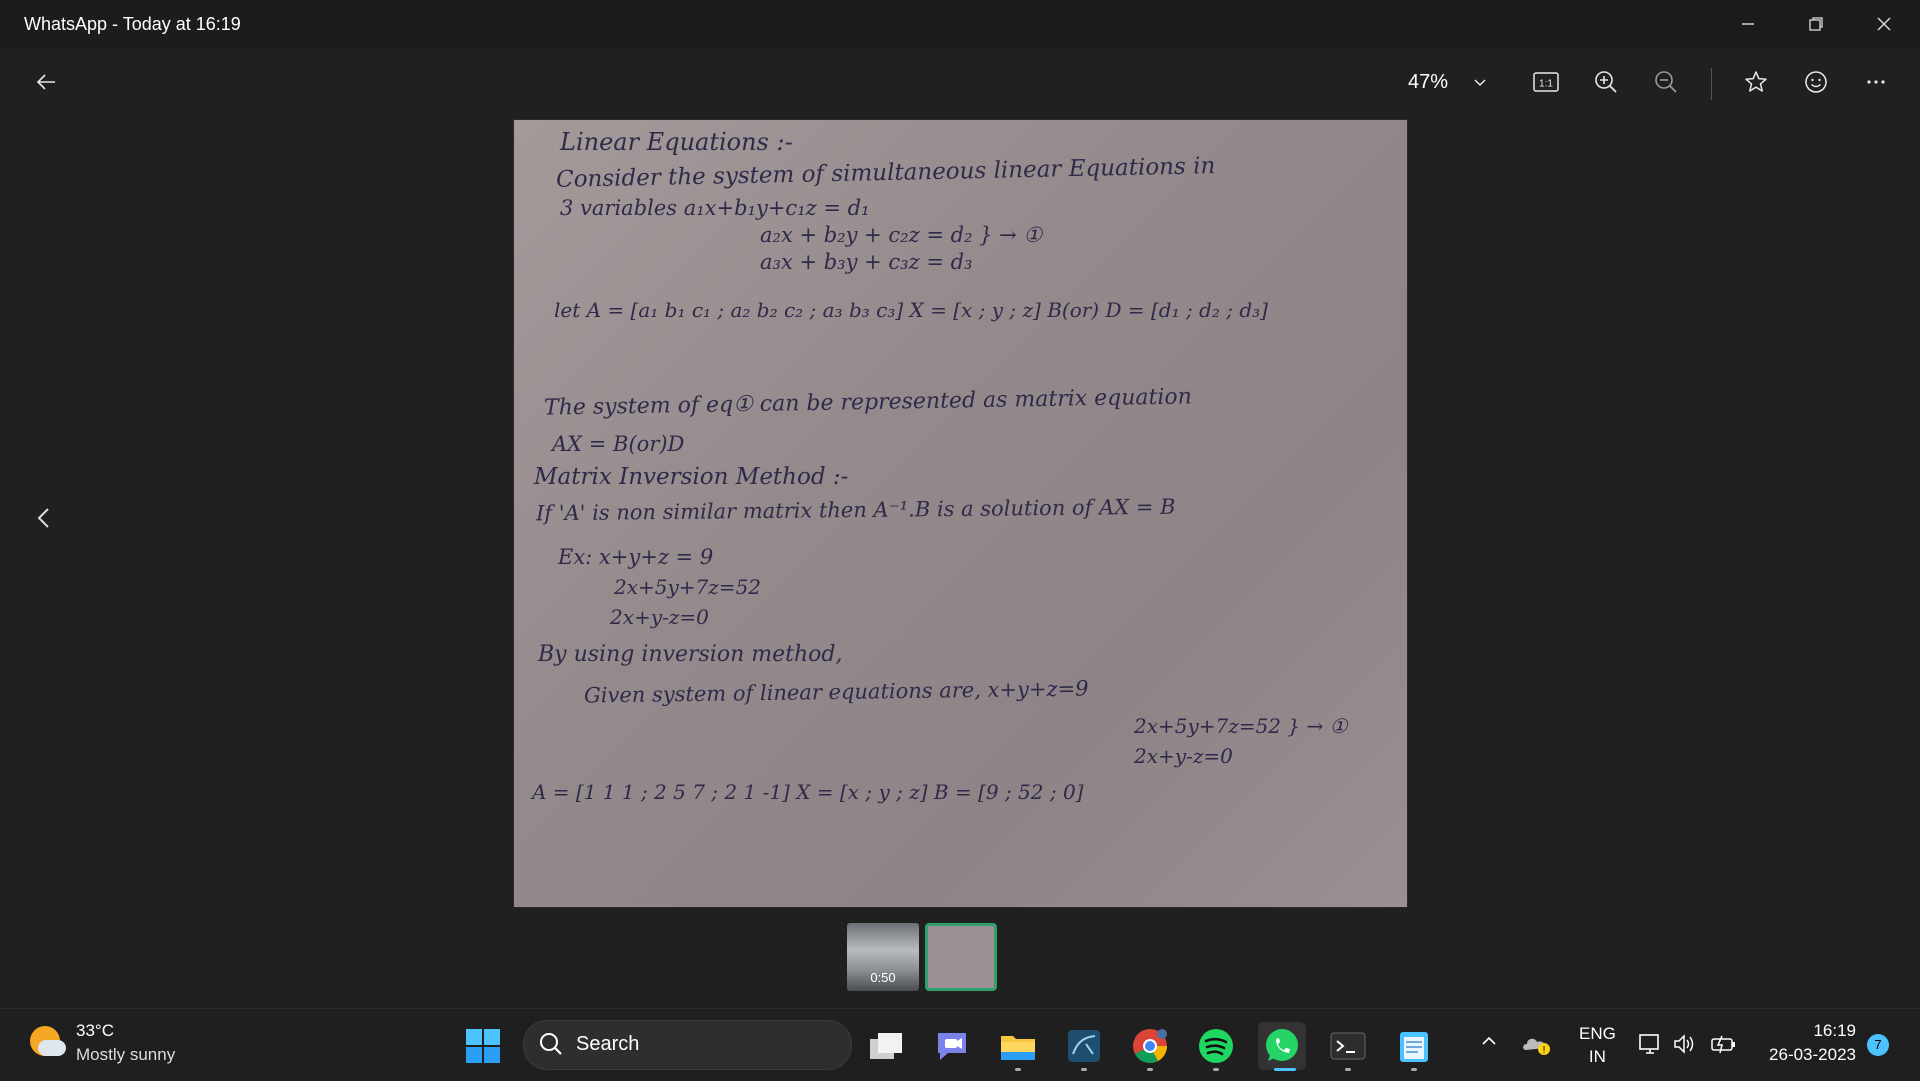 The image size is (1920, 1081). Describe the element at coordinates (43, 518) in the screenshot. I see `chevron-left-icon` at that location.